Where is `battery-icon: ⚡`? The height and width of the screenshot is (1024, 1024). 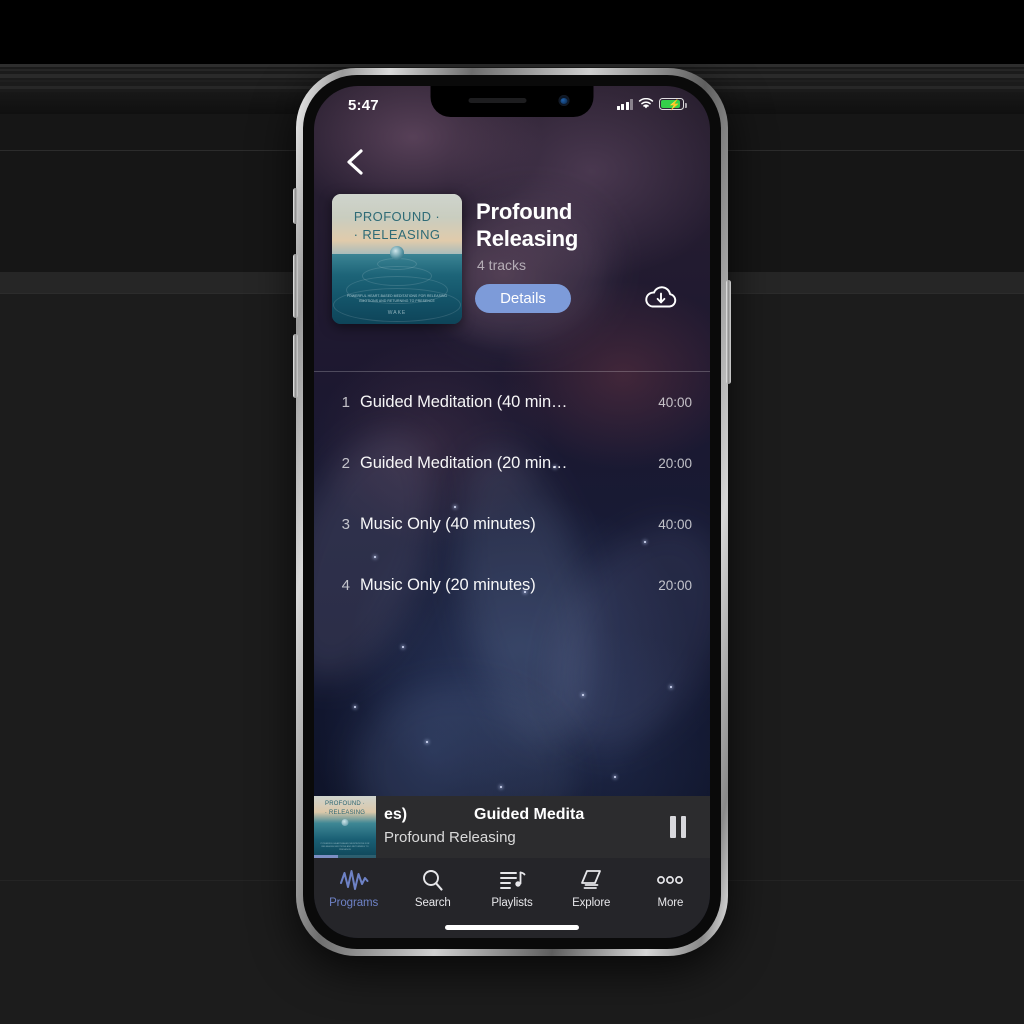
battery-icon: ⚡ is located at coordinates (673, 104).